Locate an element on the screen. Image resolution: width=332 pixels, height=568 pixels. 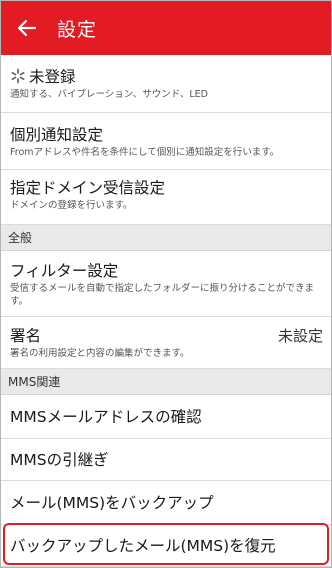
section-header-mms: MMS関連 is located at coordinates (166, 382).